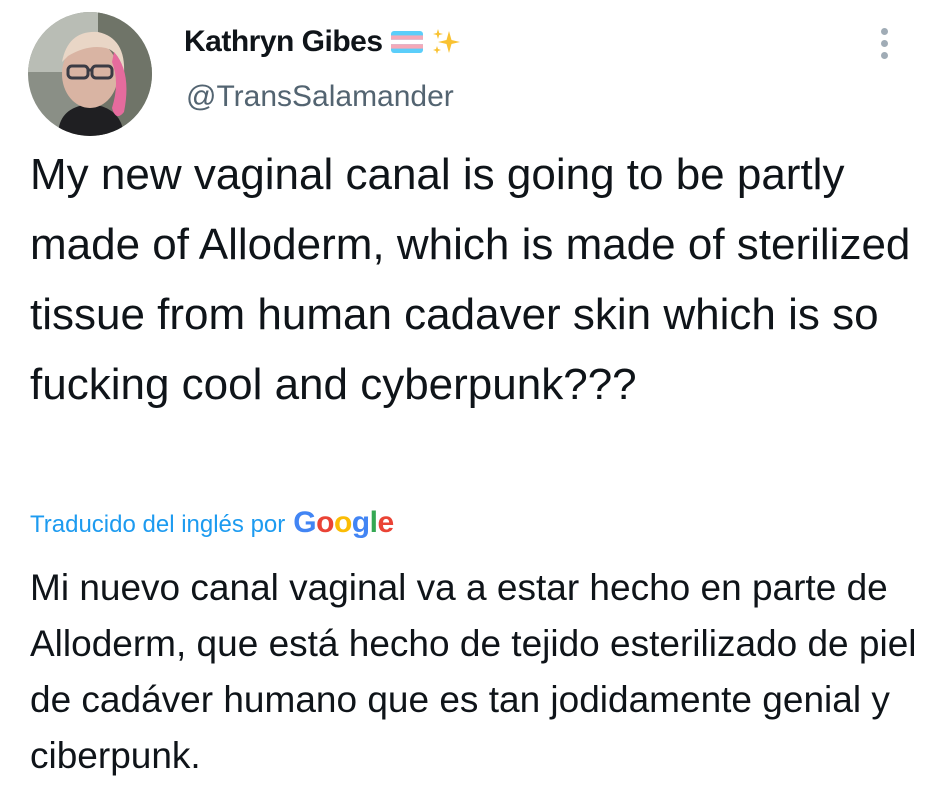 This screenshot has width=939, height=800. What do you see at coordinates (320, 97) in the screenshot?
I see `author-handle: @TransSalamander` at bounding box center [320, 97].